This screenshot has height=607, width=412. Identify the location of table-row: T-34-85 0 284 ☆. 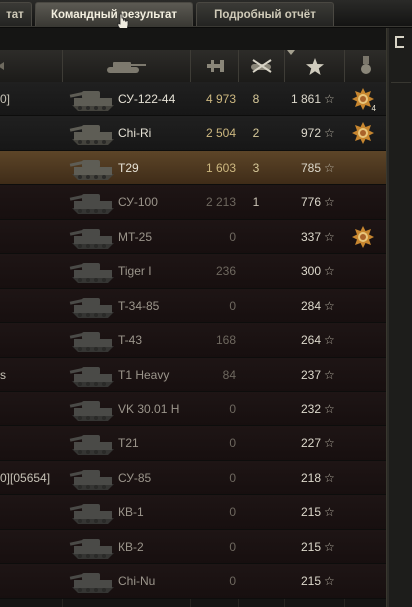
(193, 306).